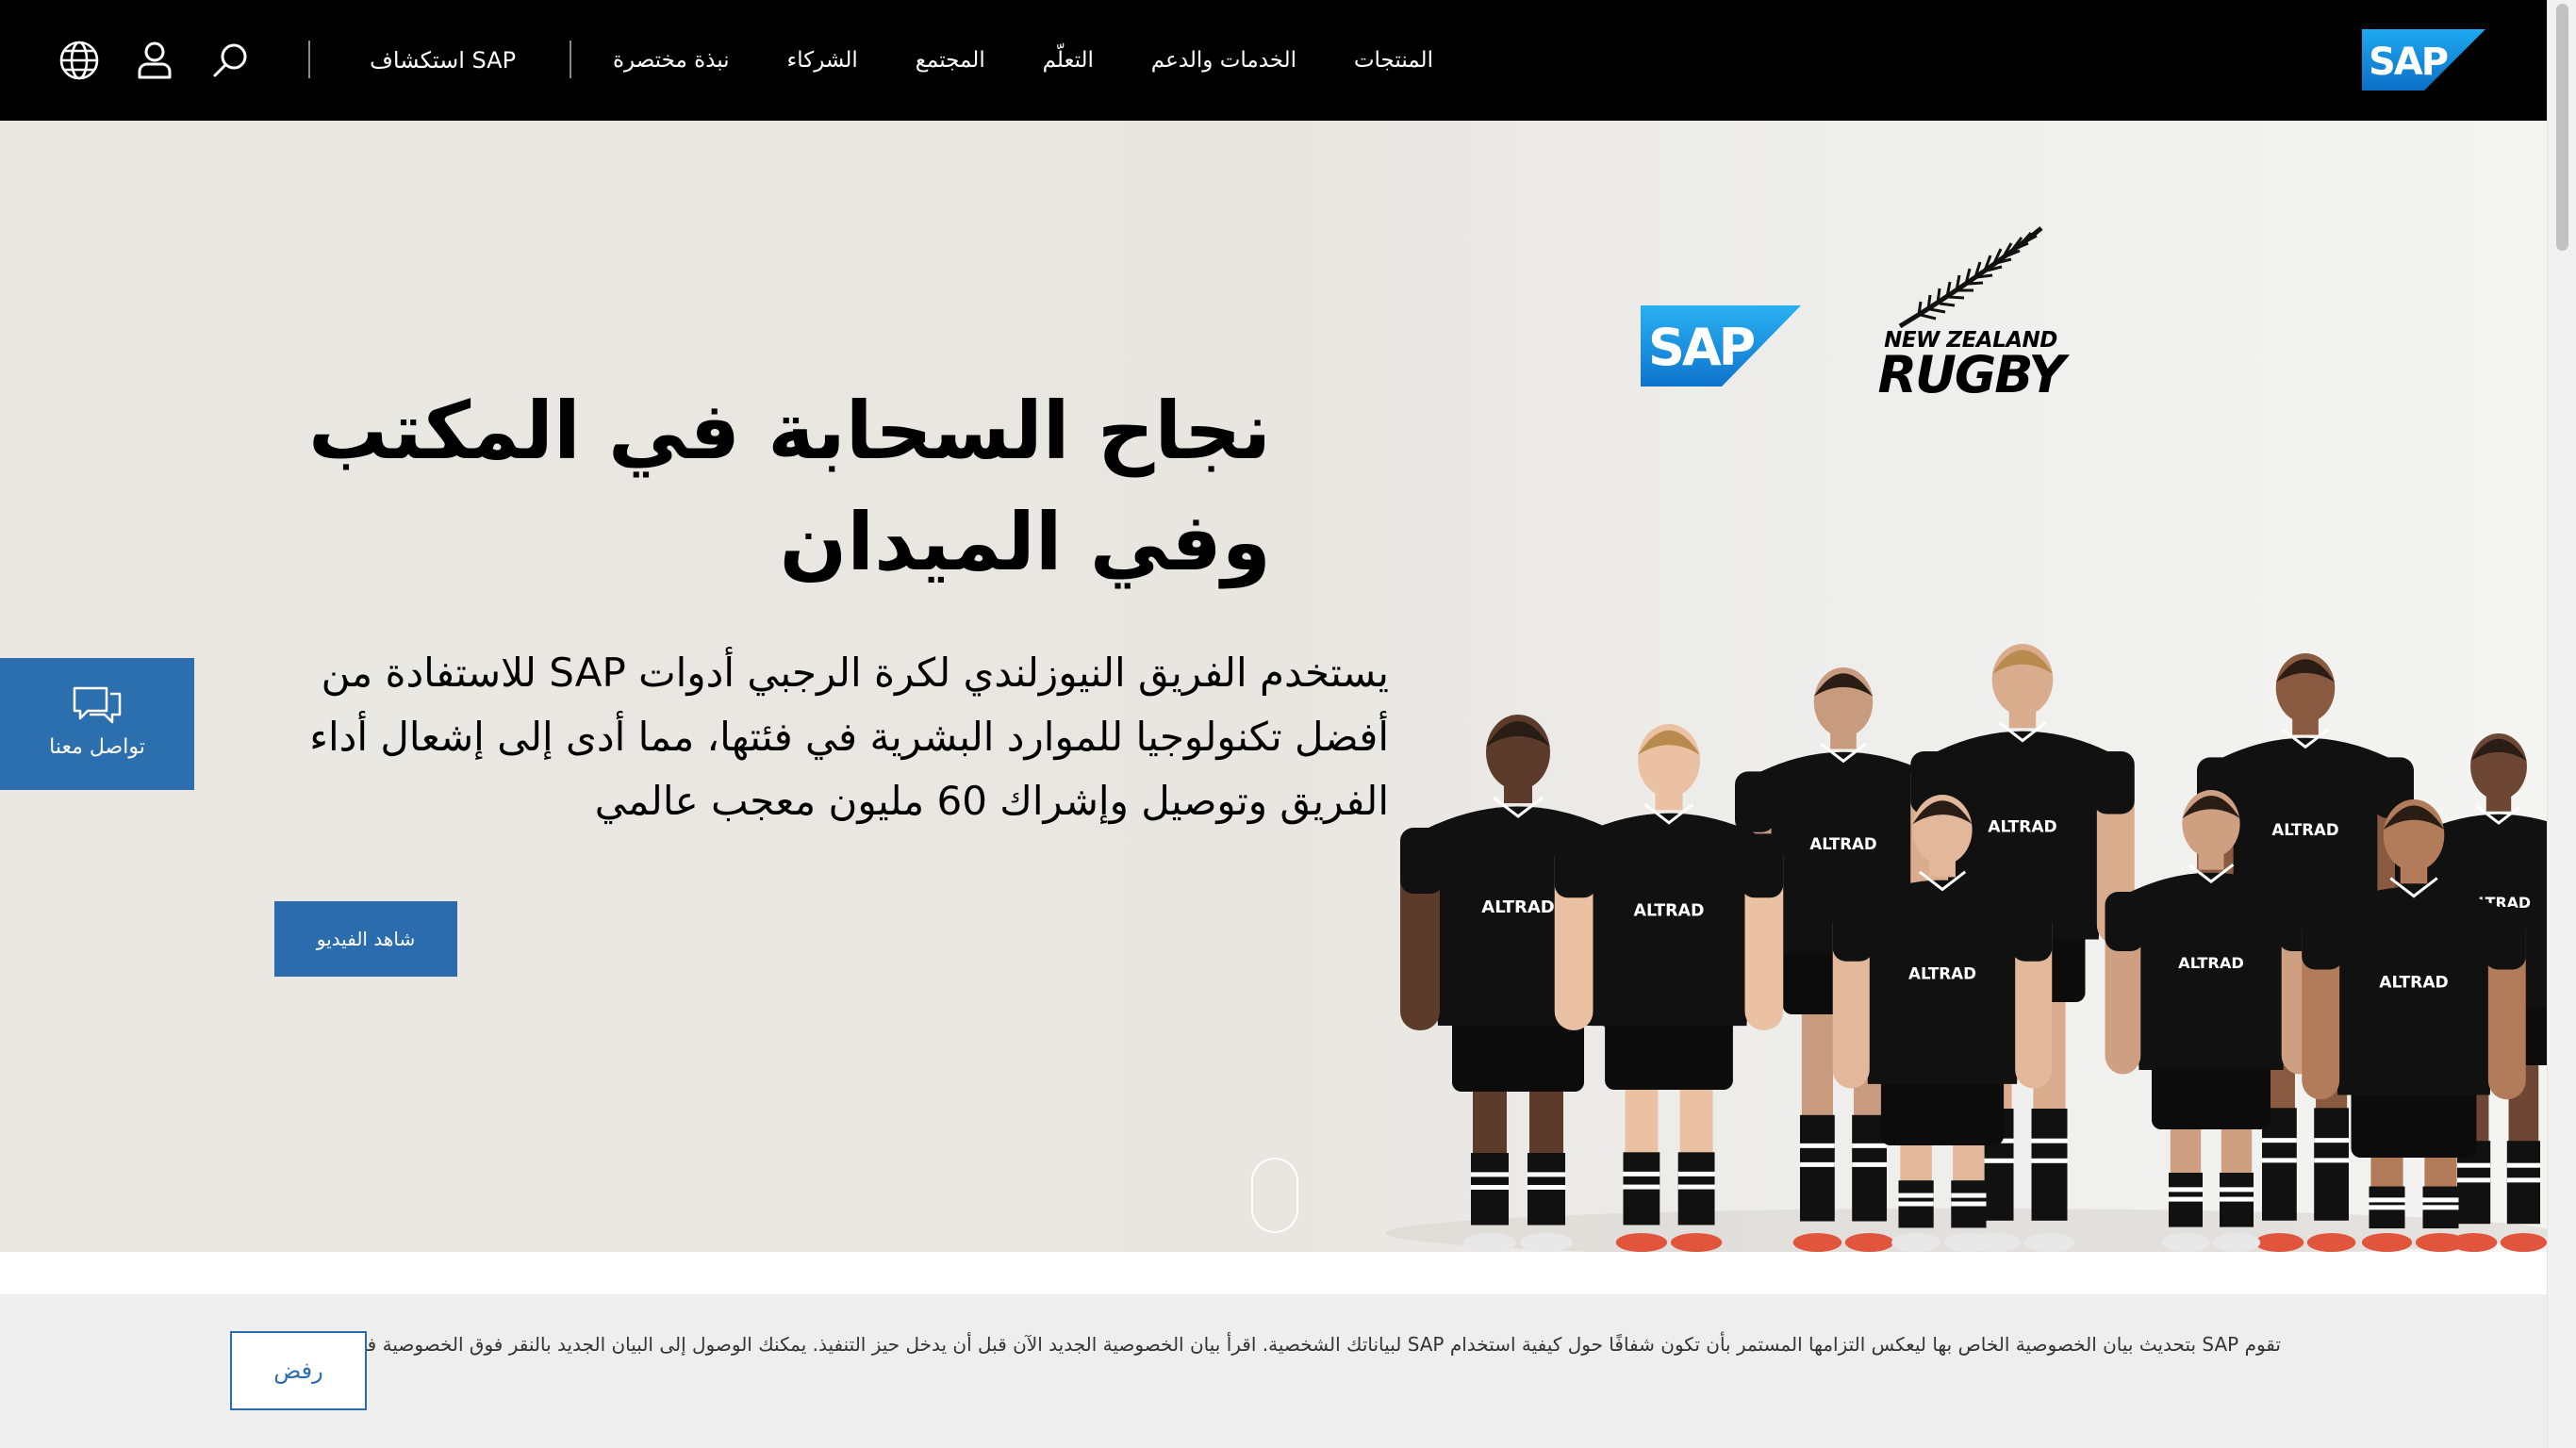  What do you see at coordinates (79, 60) in the screenshot?
I see `globe-icon` at bounding box center [79, 60].